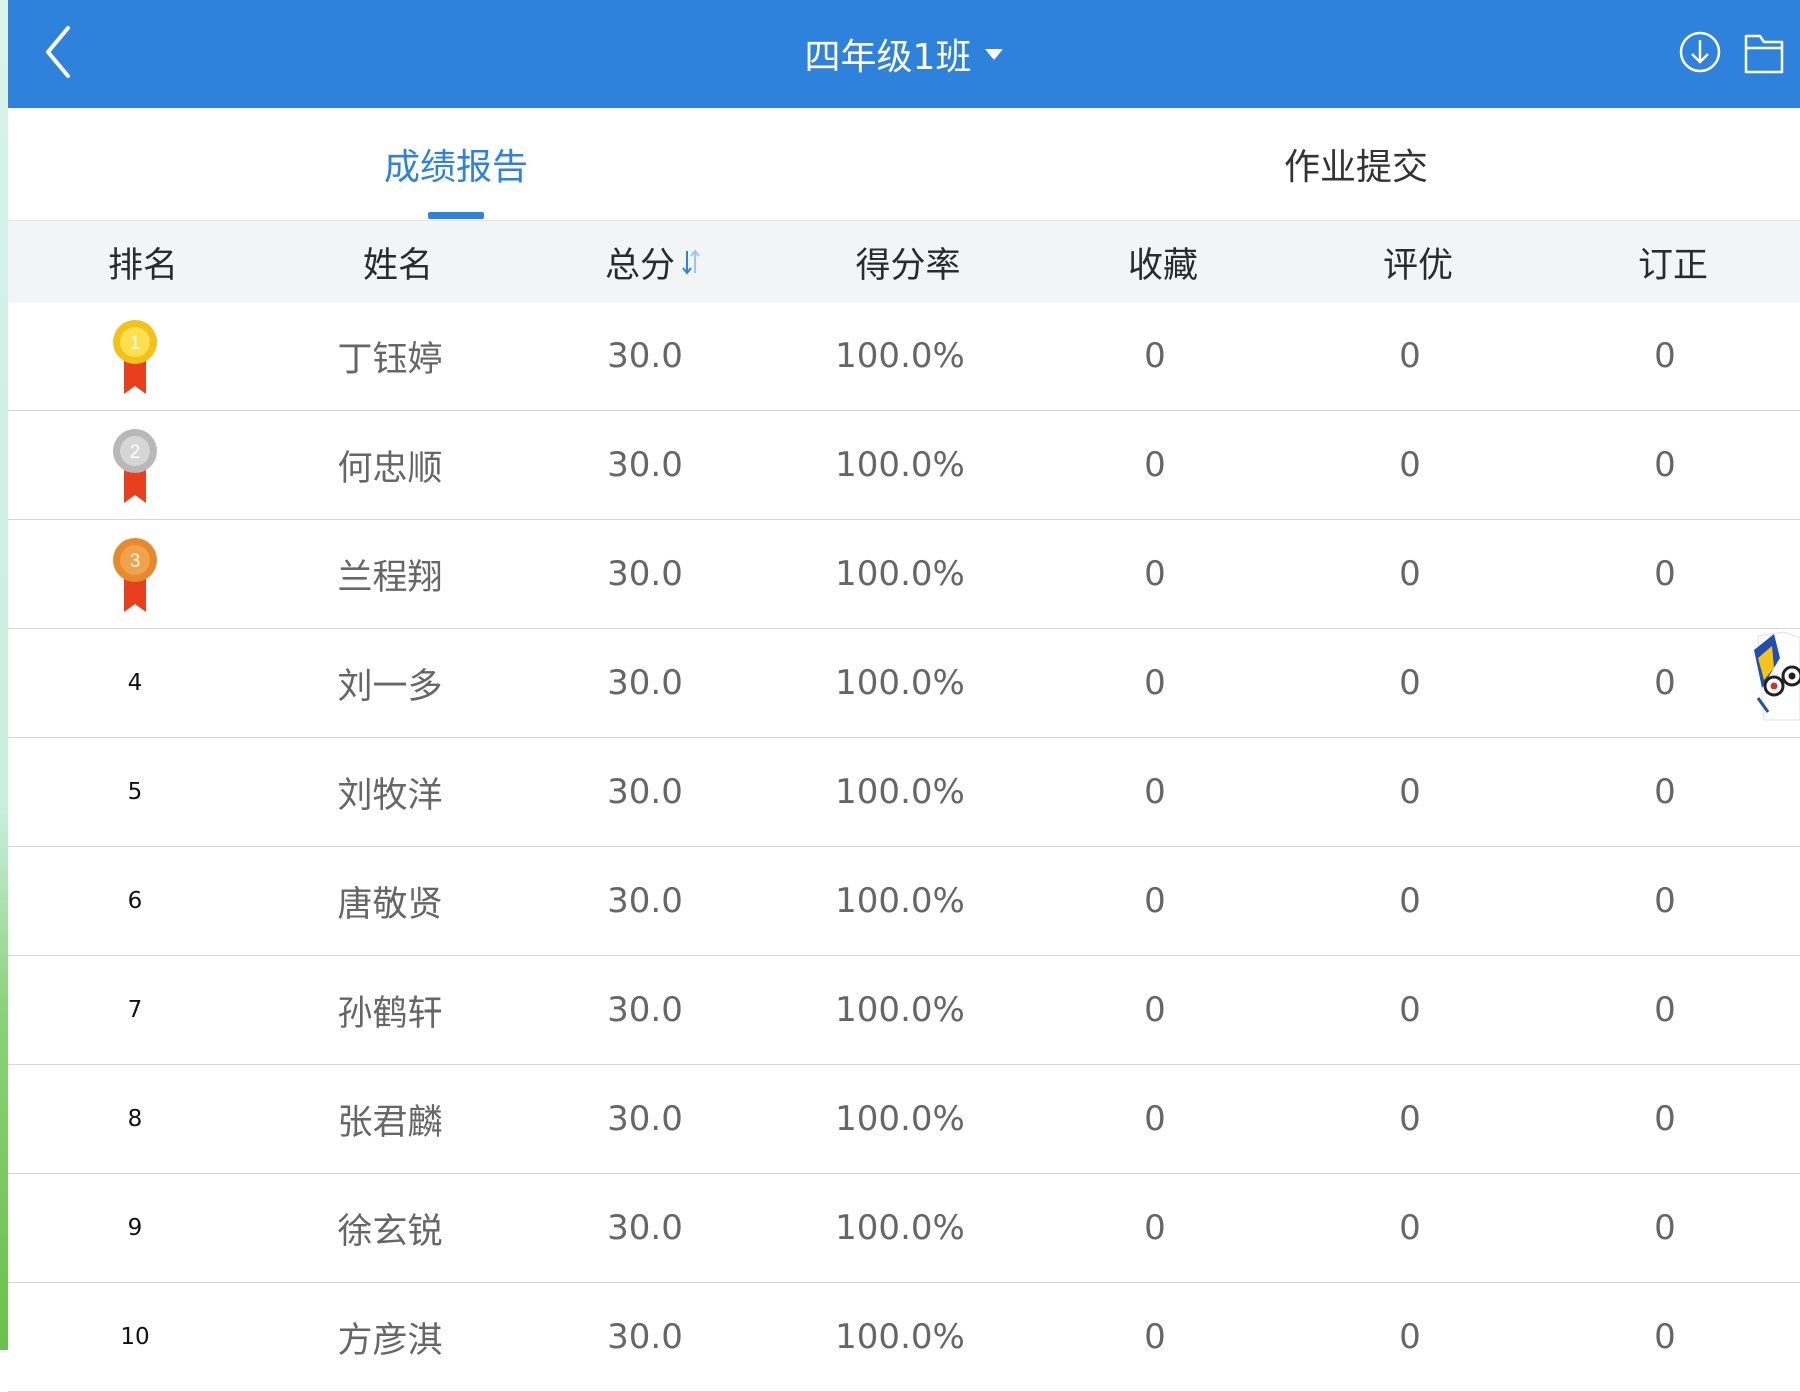  What do you see at coordinates (1772, 678) in the screenshot?
I see `floating-assistant-button` at bounding box center [1772, 678].